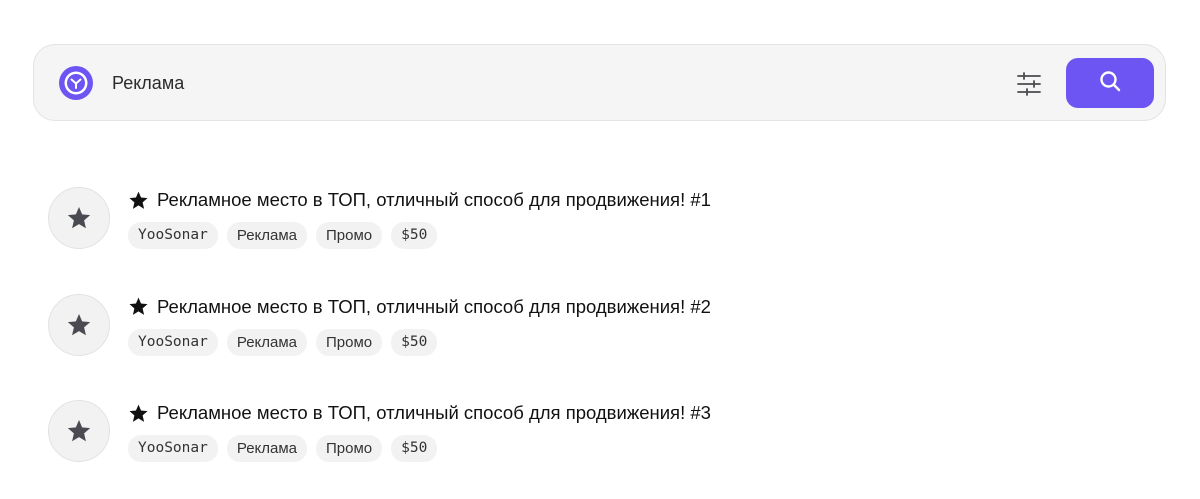  Describe the element at coordinates (552, 83) in the screenshot. I see `search-input` at that location.